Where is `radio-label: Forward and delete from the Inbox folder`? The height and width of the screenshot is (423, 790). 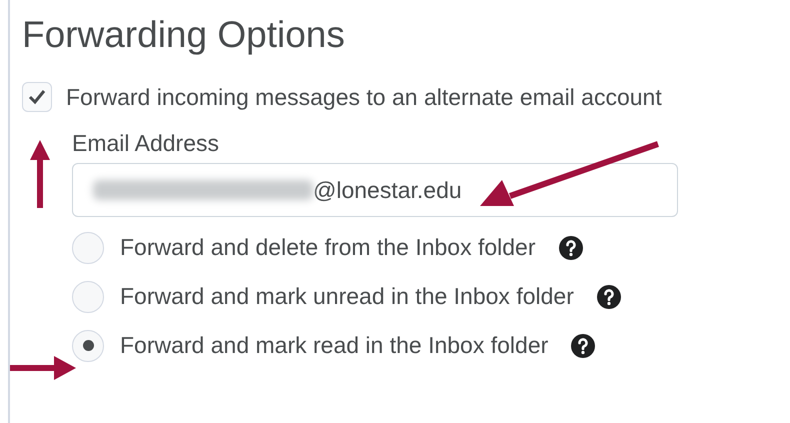
radio-label: Forward and delete from the Inbox folder is located at coordinates (328, 247).